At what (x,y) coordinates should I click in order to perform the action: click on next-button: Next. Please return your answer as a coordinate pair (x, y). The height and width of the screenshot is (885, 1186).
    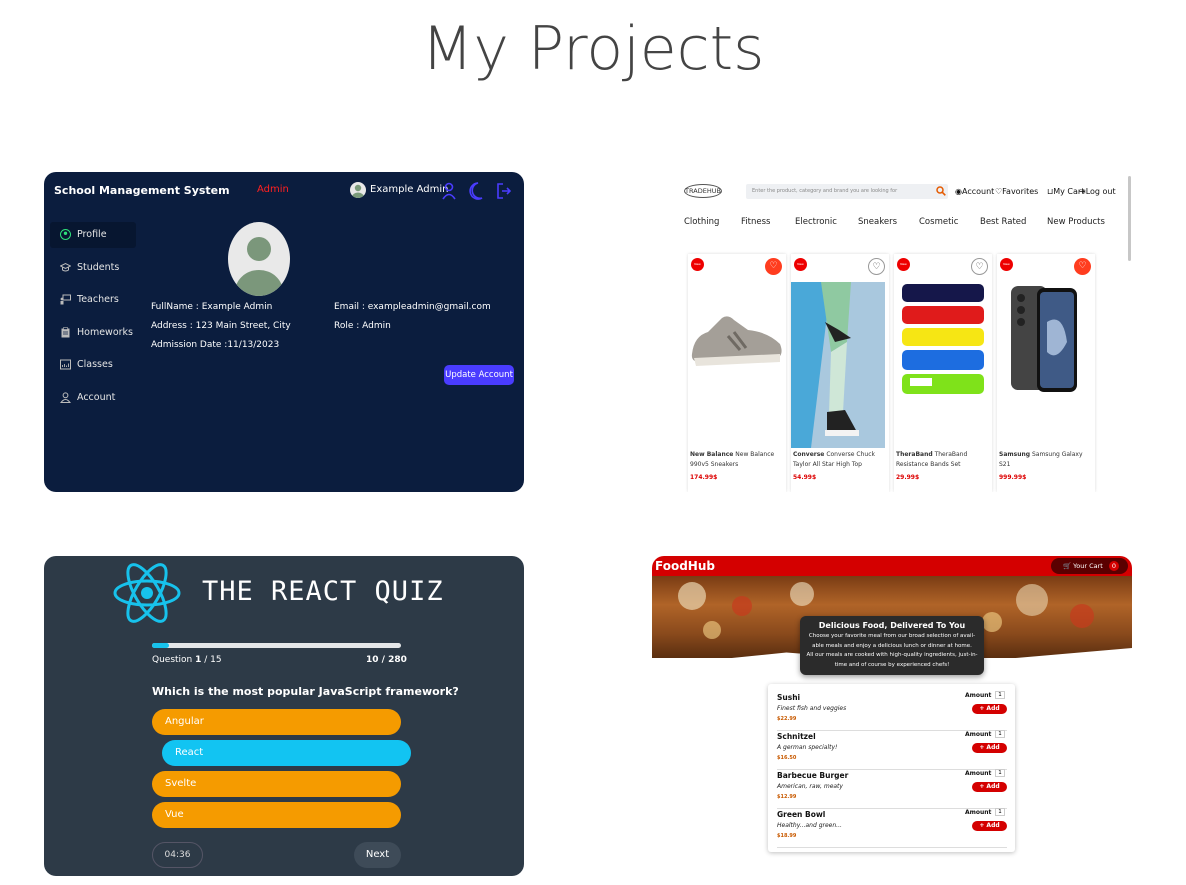
    Looking at the image, I should click on (377, 855).